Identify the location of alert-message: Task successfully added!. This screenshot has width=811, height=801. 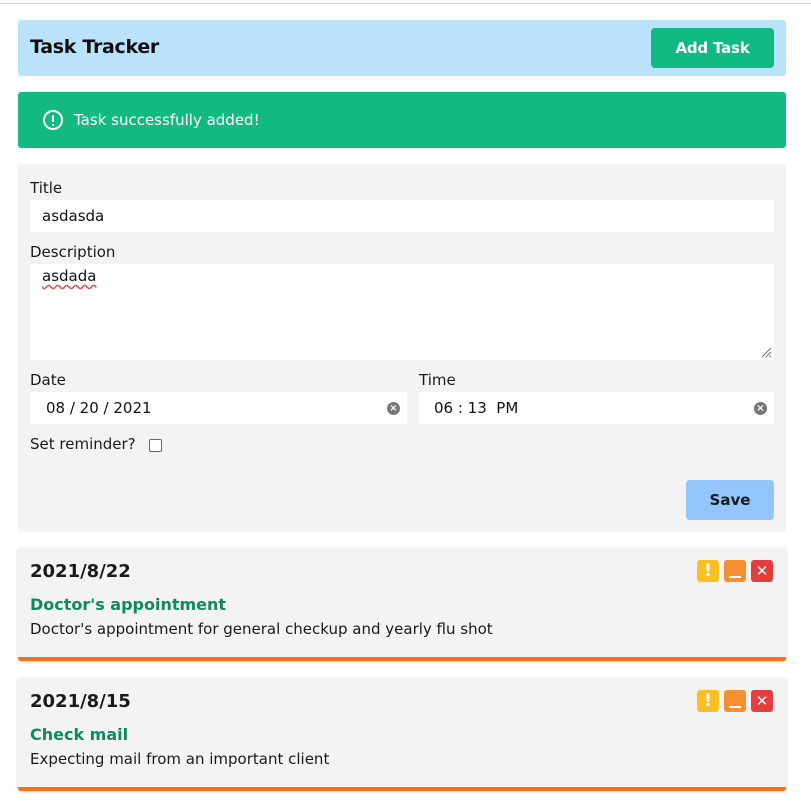
(167, 120).